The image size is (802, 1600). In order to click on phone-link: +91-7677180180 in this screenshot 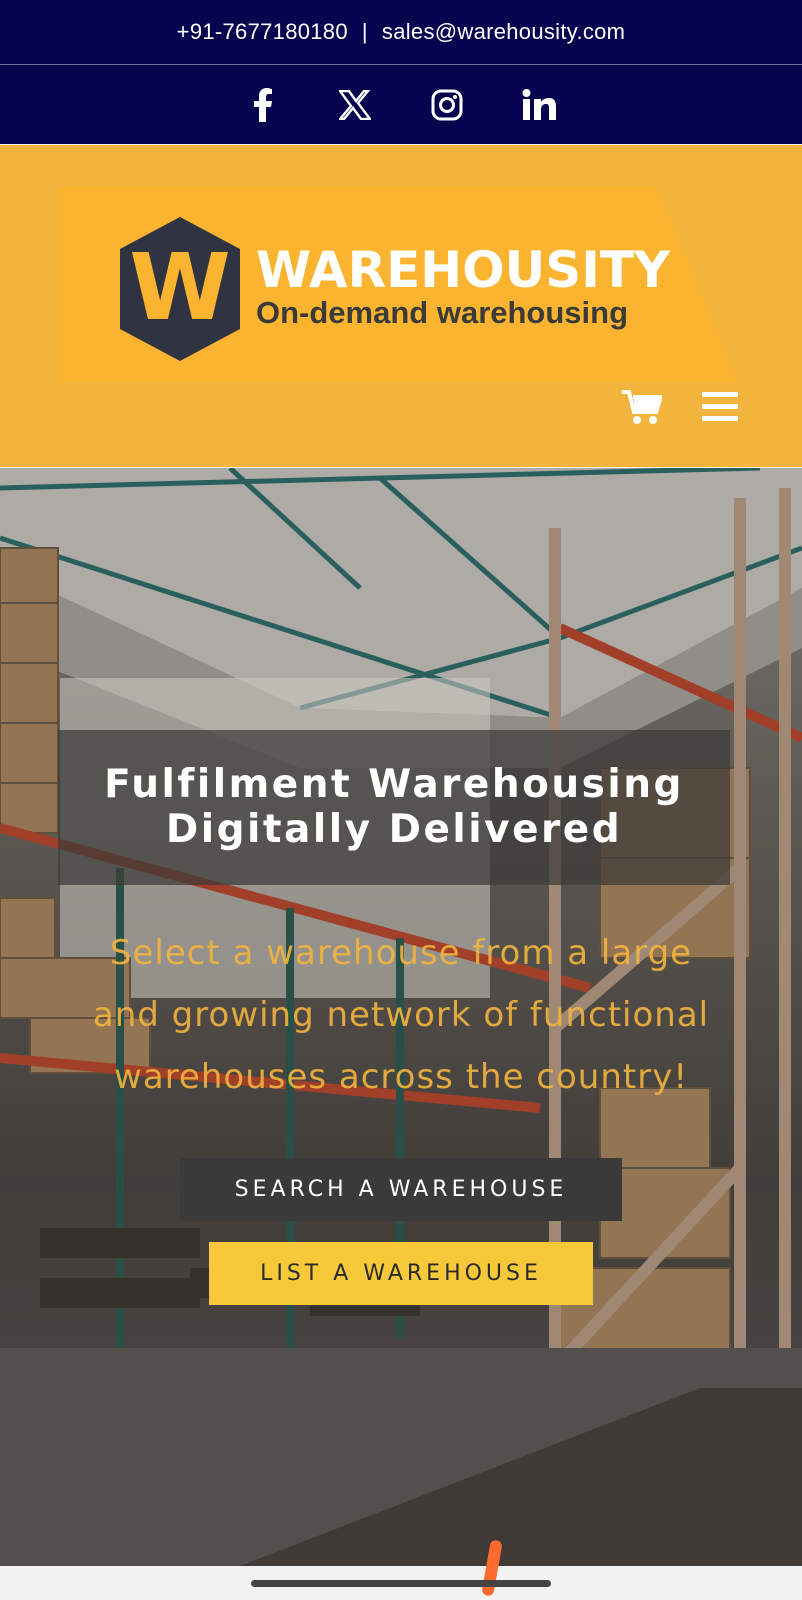, I will do `click(262, 32)`.